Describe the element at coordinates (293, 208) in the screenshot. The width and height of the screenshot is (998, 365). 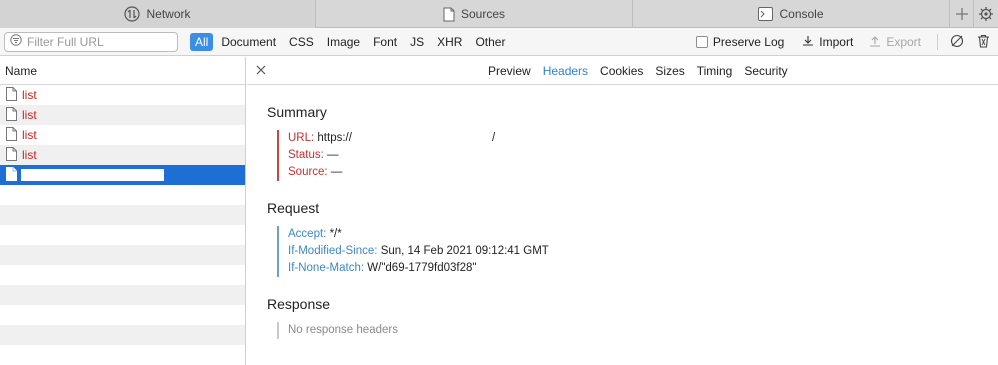
I see `request-heading: Request` at that location.